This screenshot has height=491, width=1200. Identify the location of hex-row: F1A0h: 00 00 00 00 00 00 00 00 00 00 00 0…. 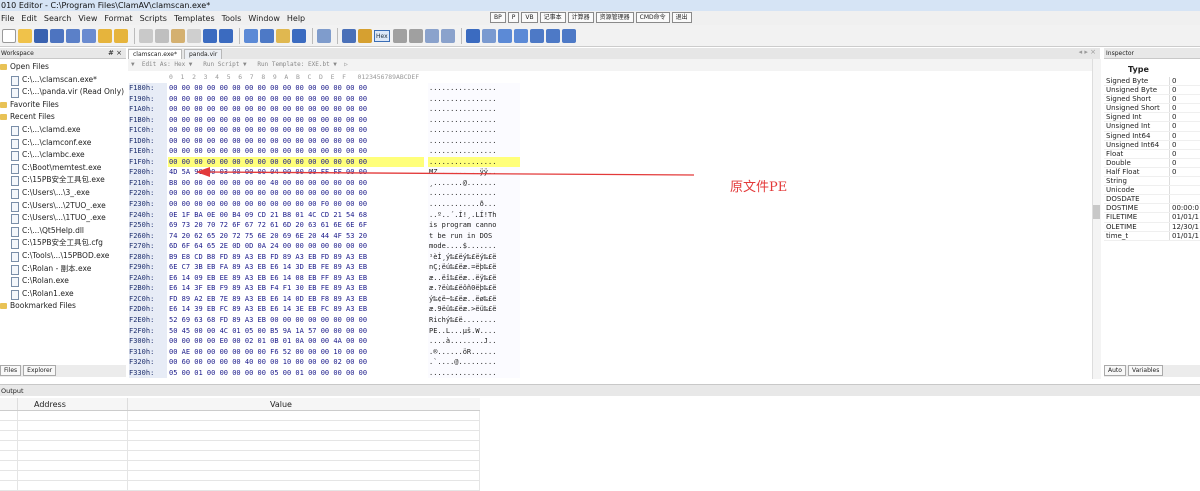
(614, 109).